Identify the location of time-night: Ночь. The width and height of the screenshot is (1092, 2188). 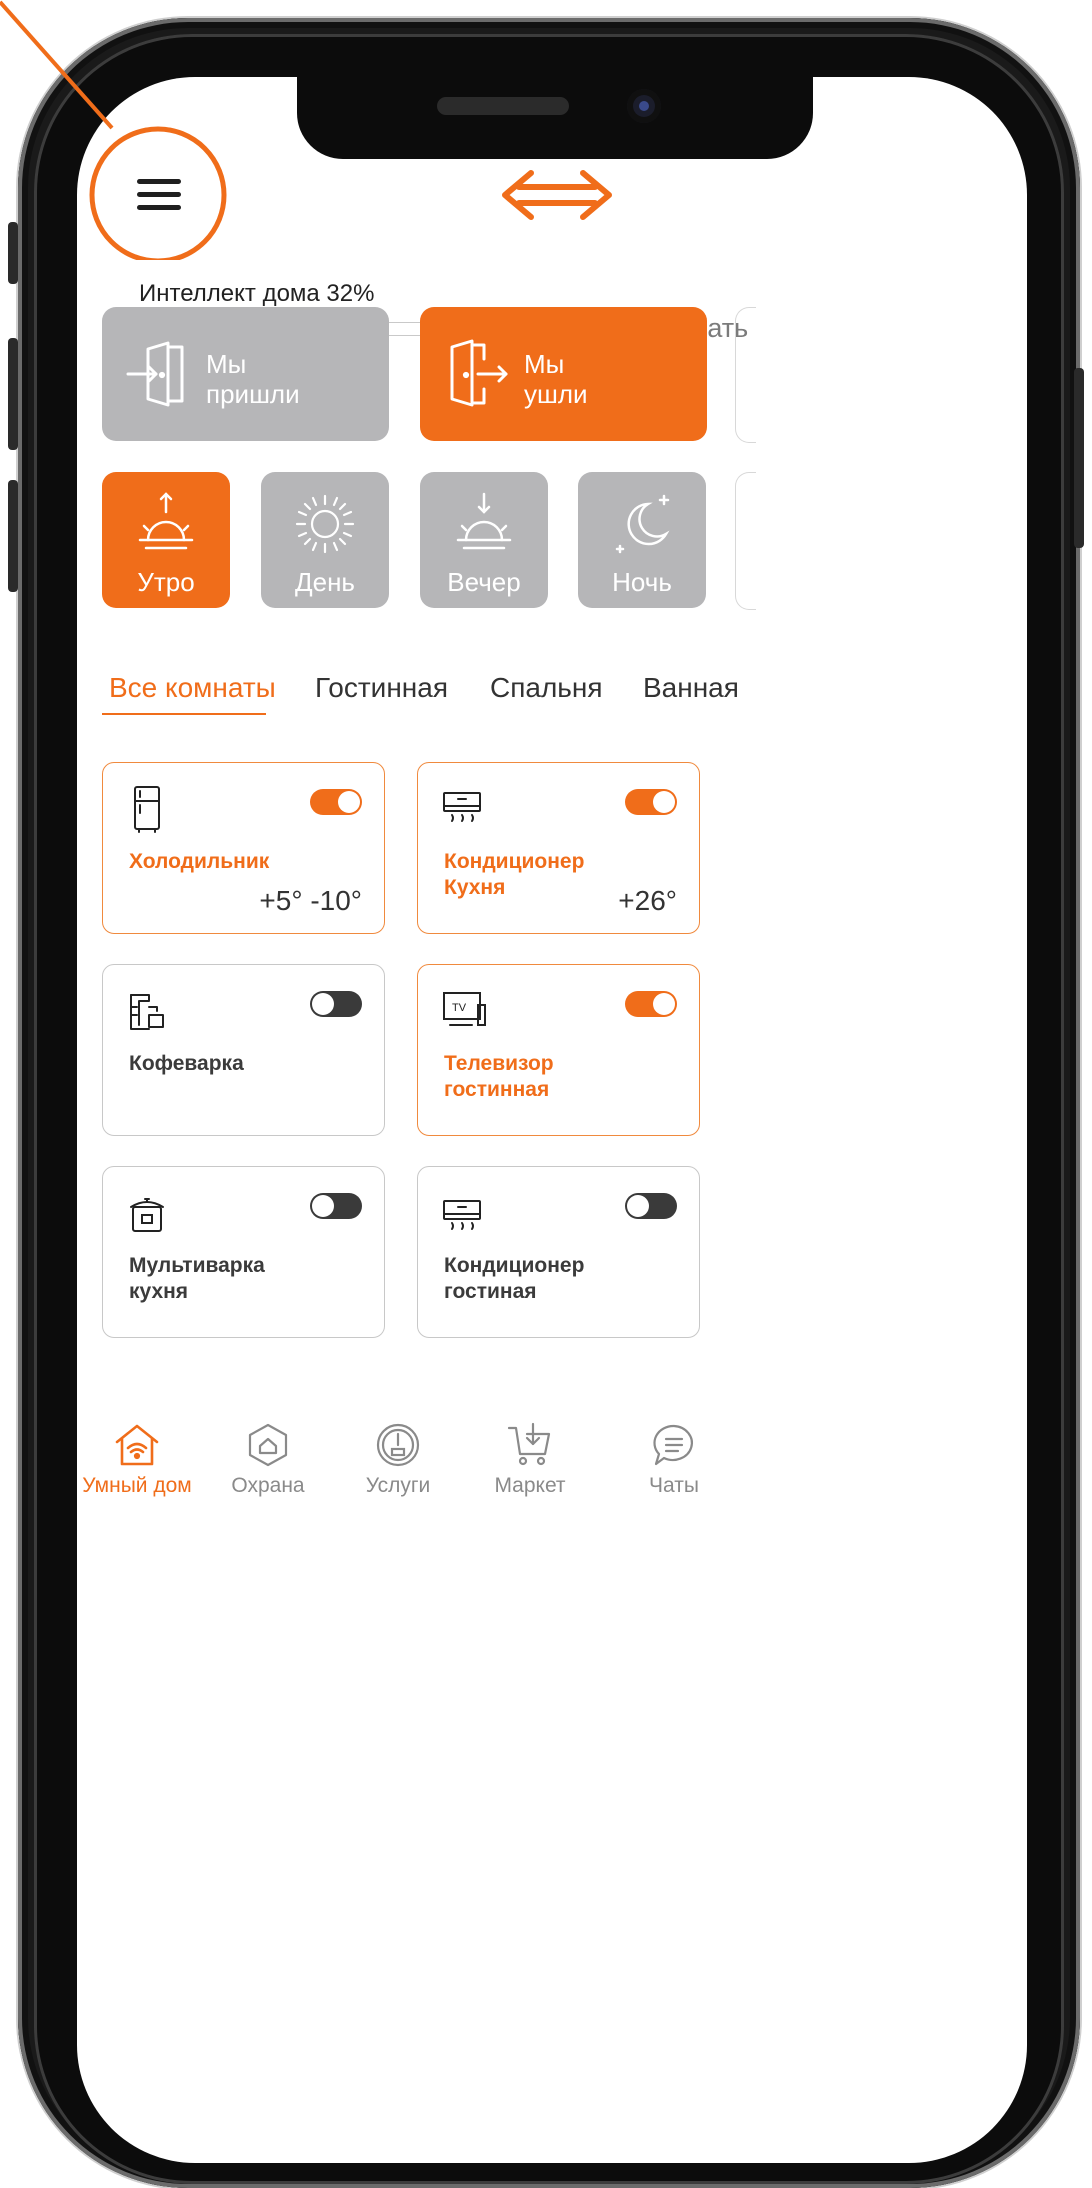
(642, 540).